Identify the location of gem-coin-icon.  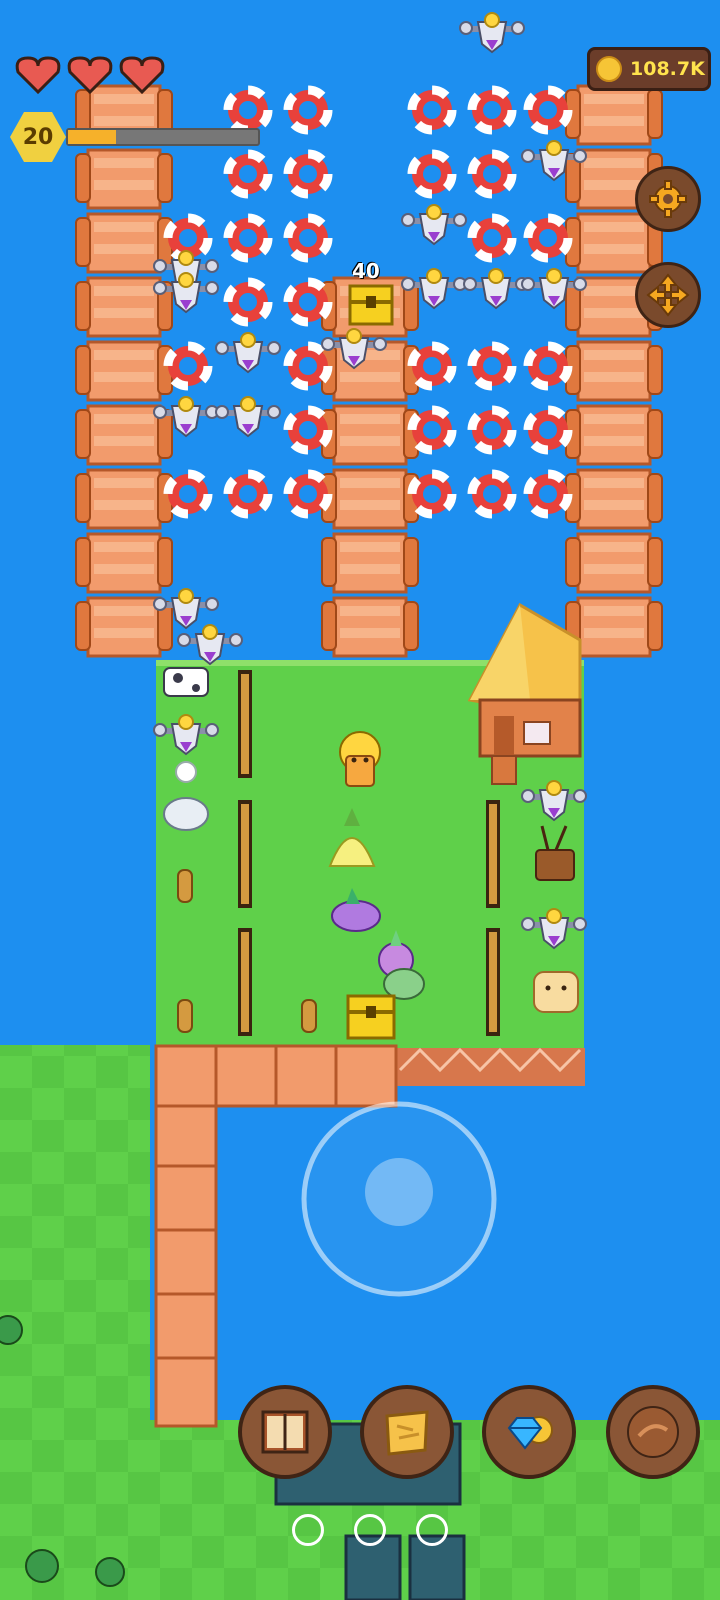
(530, 1433).